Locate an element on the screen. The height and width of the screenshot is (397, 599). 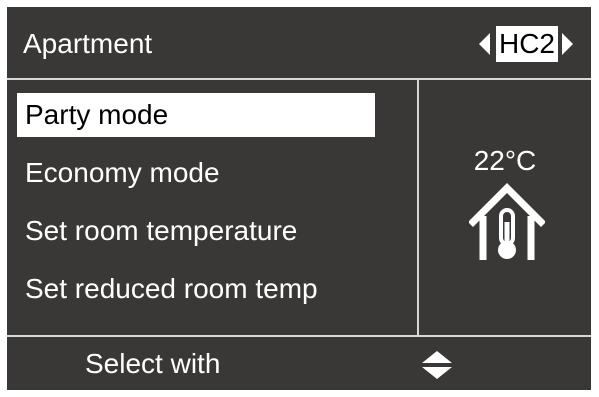
circuit-selector: HC2 is located at coordinates (525, 44).